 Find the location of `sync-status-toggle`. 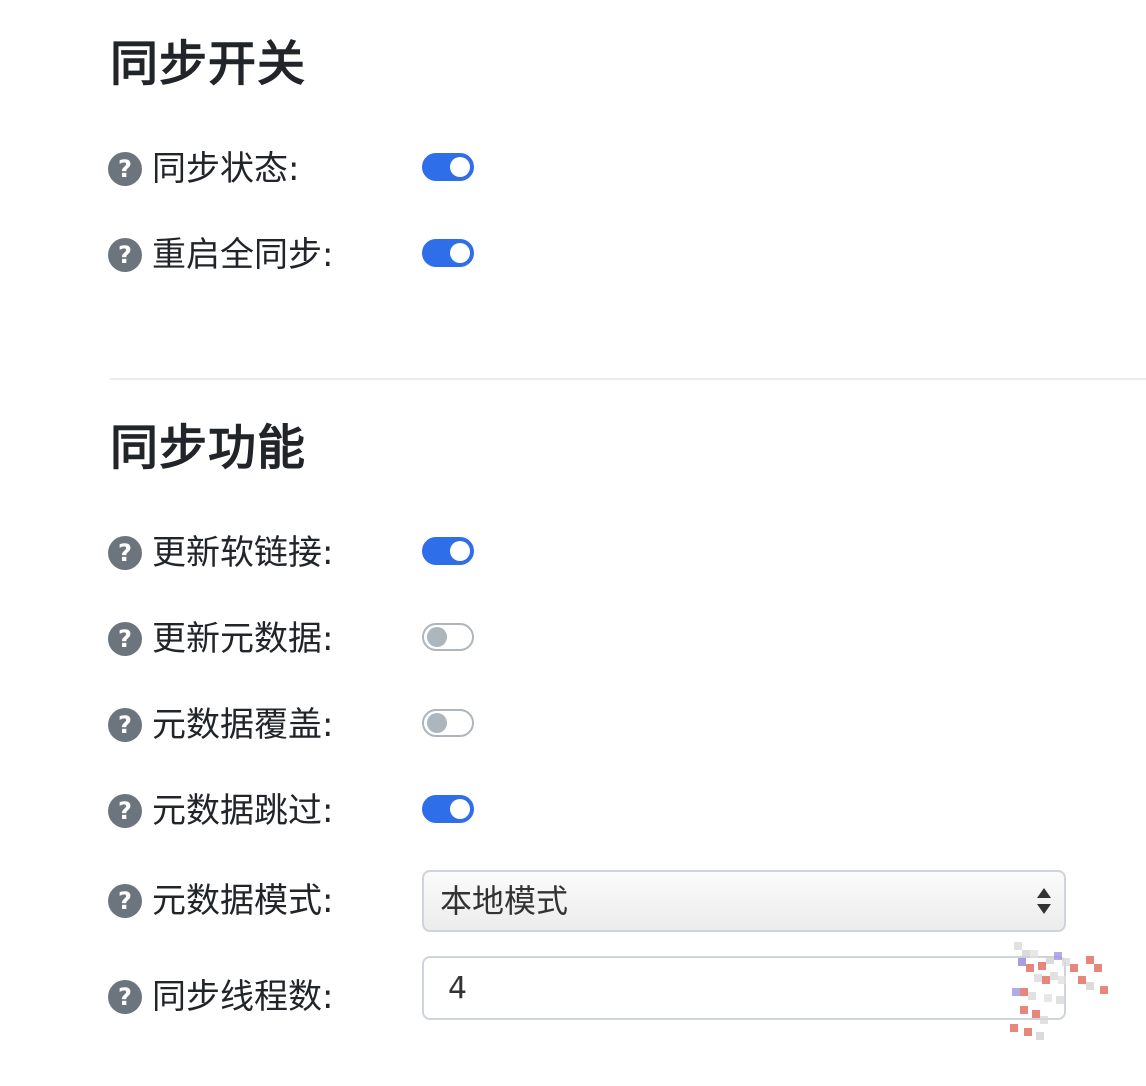

sync-status-toggle is located at coordinates (448, 167).